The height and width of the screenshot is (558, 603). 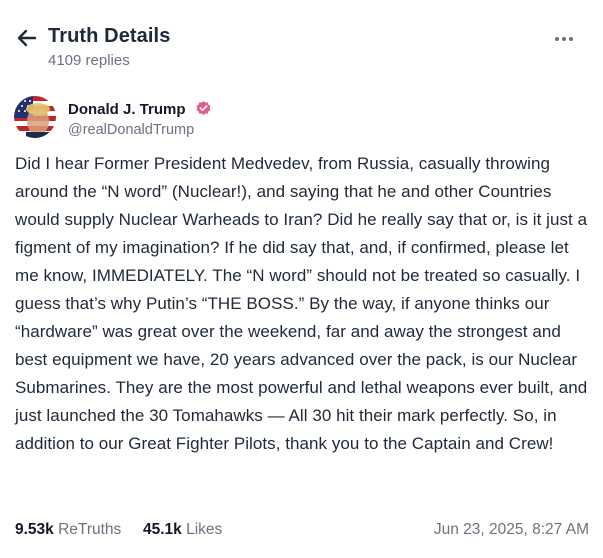 I want to click on retruths-label: ReTruths, so click(x=90, y=529).